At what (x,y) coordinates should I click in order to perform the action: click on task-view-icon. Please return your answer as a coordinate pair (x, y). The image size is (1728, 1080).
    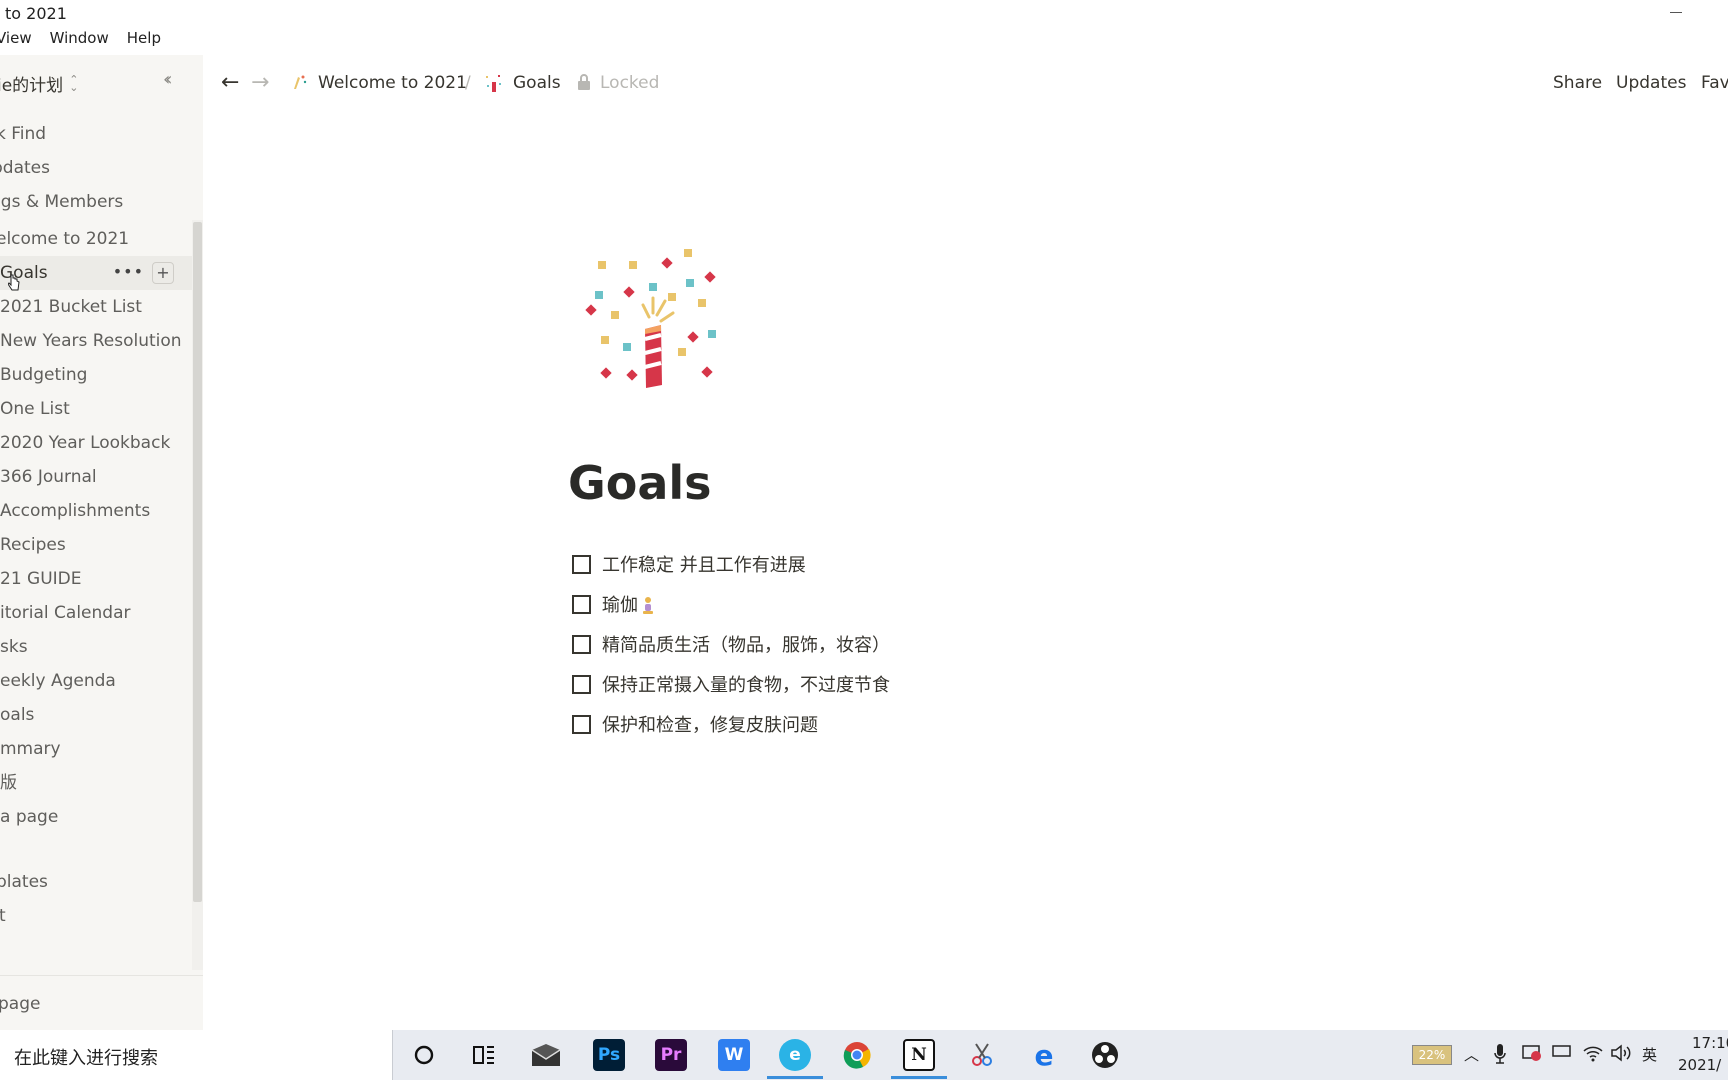
    Looking at the image, I should click on (484, 1055).